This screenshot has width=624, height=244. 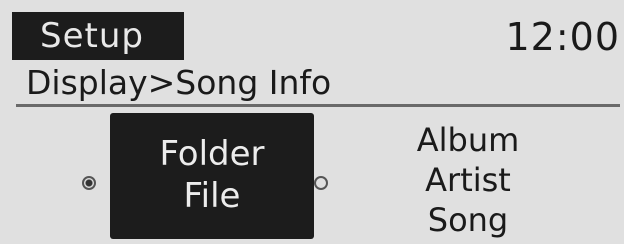 I want to click on radio-folder-file-selected-icon, so click(x=89, y=183).